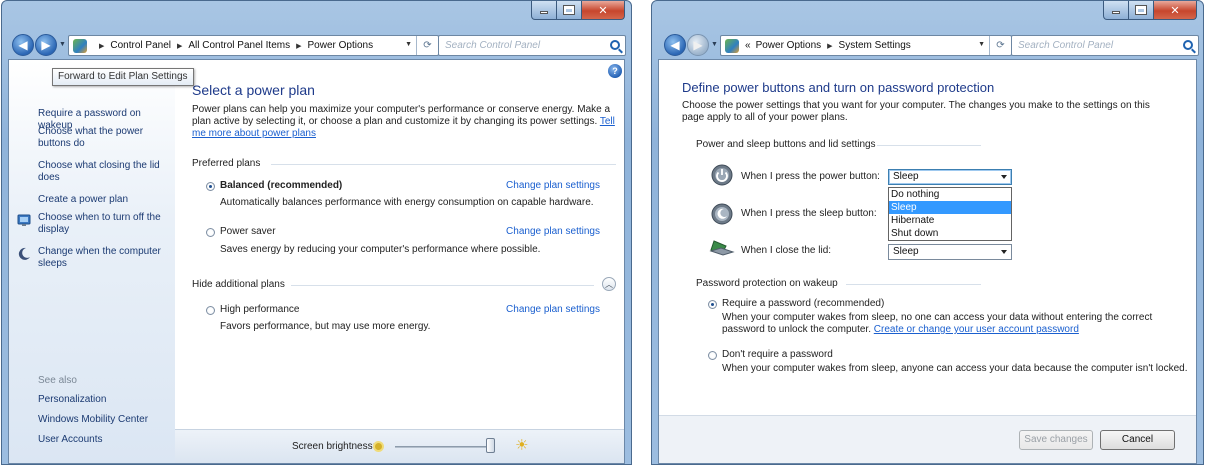 The height and width of the screenshot is (465, 1205). Describe the element at coordinates (786, 144) in the screenshot. I see `buttons-section-label: Power and sleep buttons and lid settings` at that location.